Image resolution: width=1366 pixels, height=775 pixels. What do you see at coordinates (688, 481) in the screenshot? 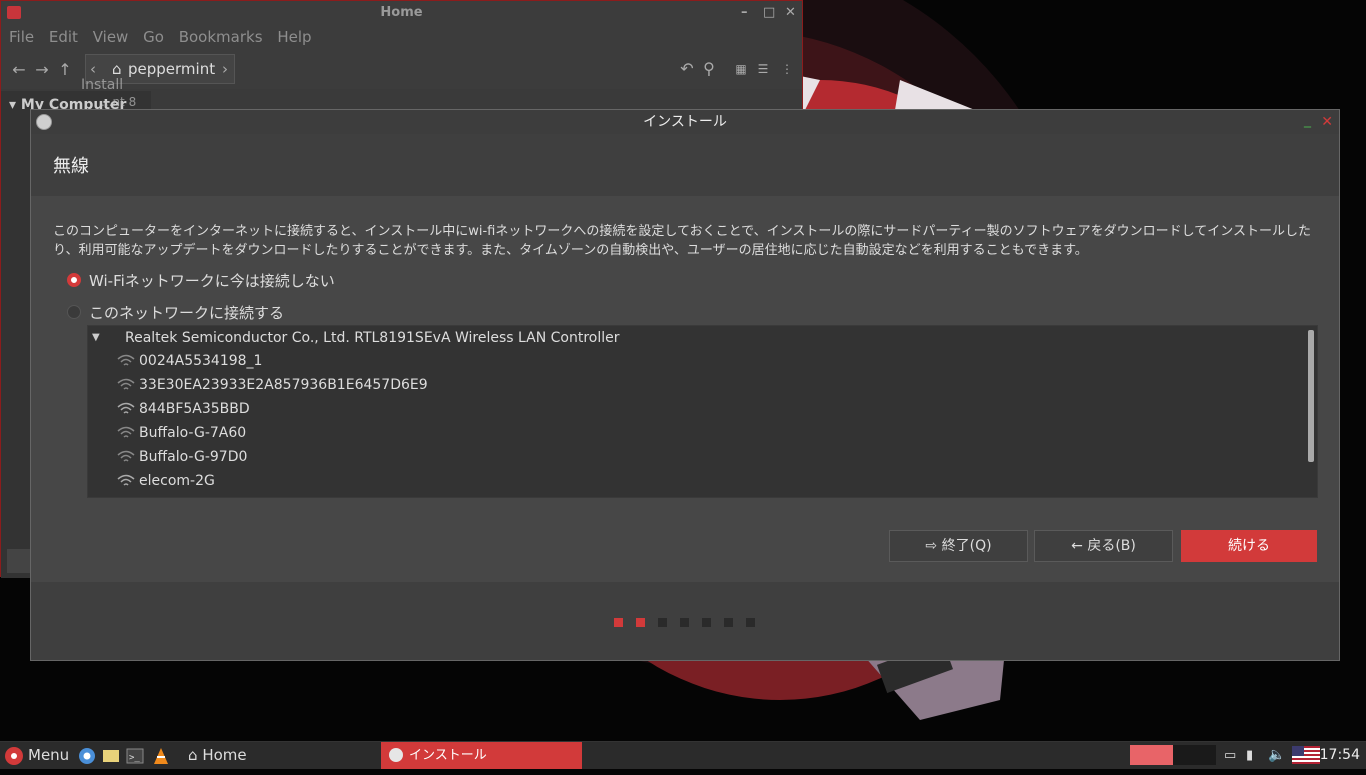
I see `network-row: elecom-2G` at bounding box center [688, 481].